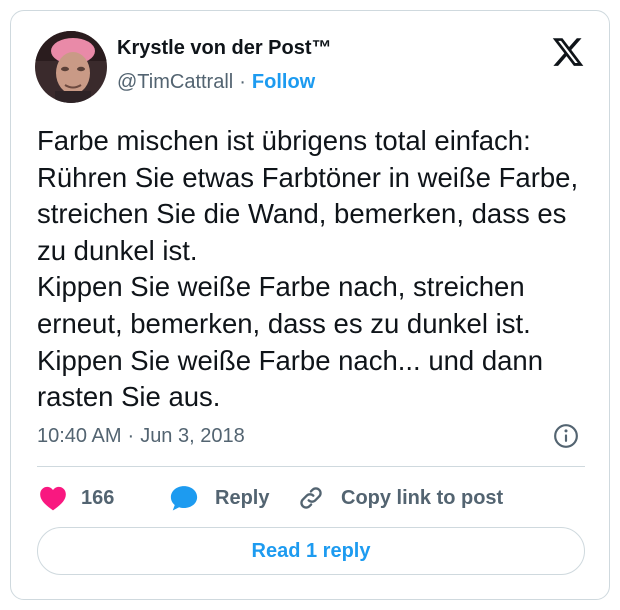 The height and width of the screenshot is (610, 620). Describe the element at coordinates (242, 497) in the screenshot. I see `reply-label: Reply` at that location.